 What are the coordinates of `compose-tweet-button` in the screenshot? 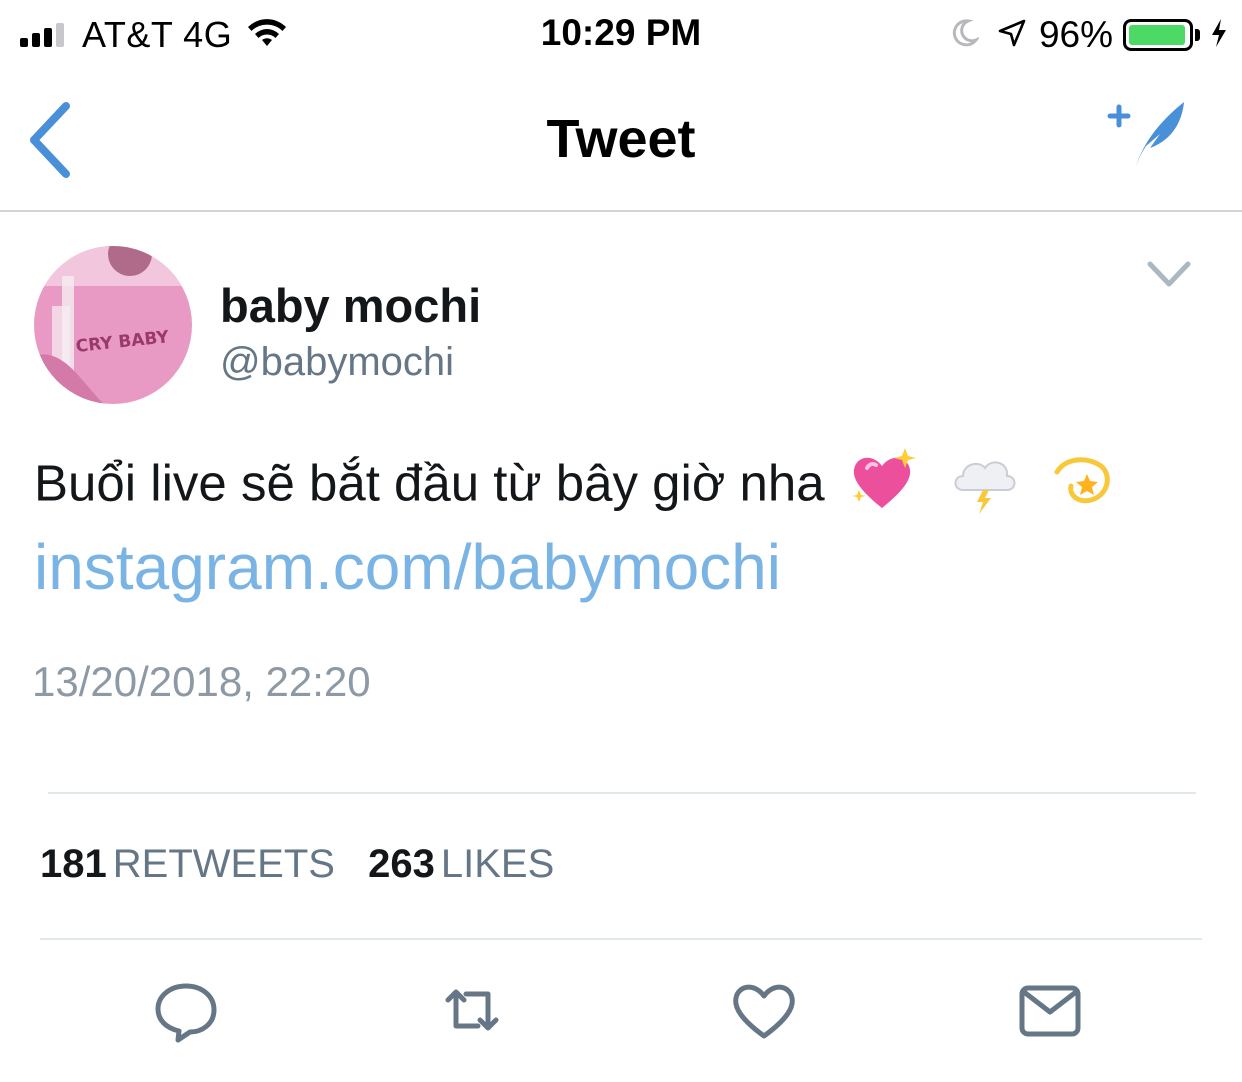 It's located at (1147, 136).